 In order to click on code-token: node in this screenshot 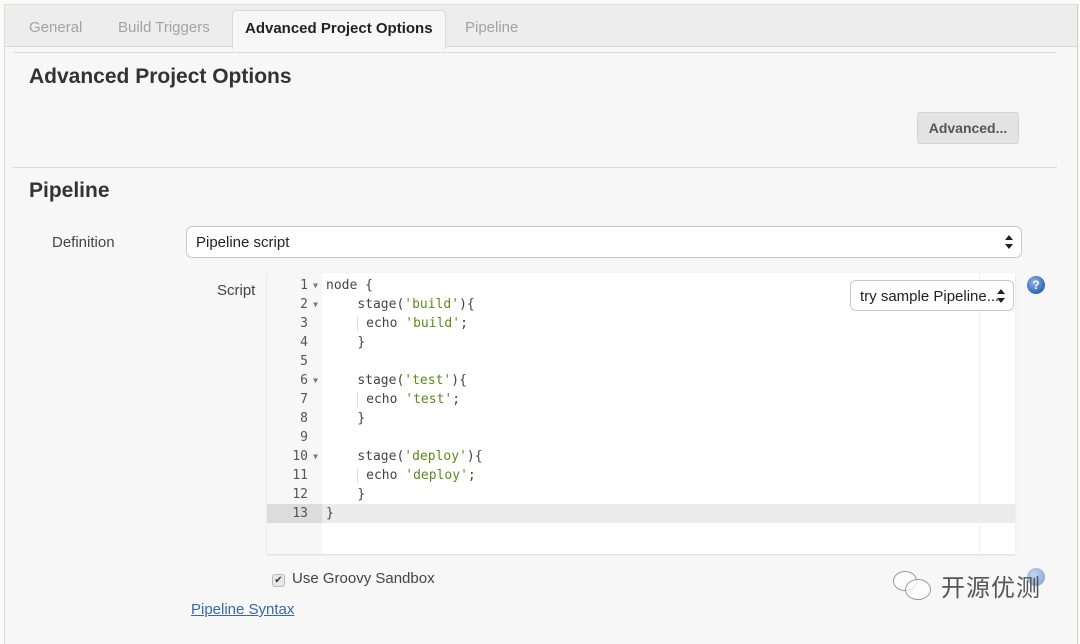, I will do `click(346, 285)`.